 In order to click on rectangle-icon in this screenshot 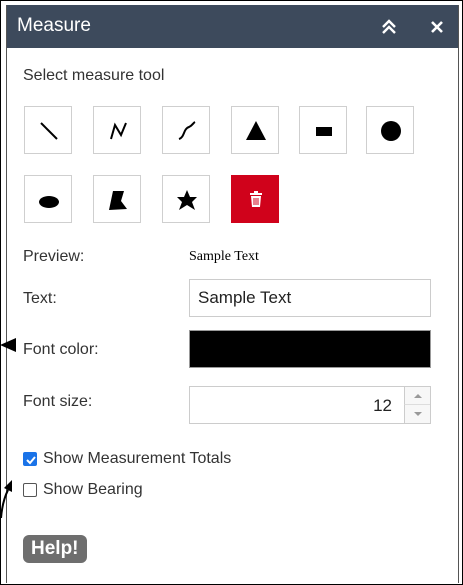, I will do `click(324, 131)`.